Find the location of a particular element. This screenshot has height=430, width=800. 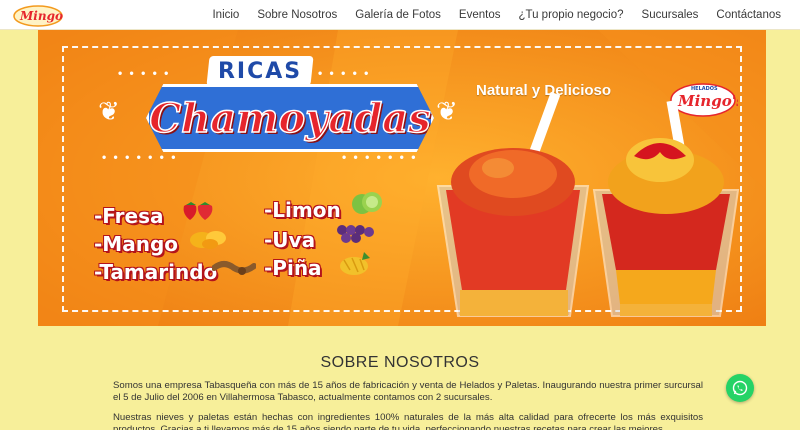

section-title: SOBRE NOSOTROS is located at coordinates (400, 362).